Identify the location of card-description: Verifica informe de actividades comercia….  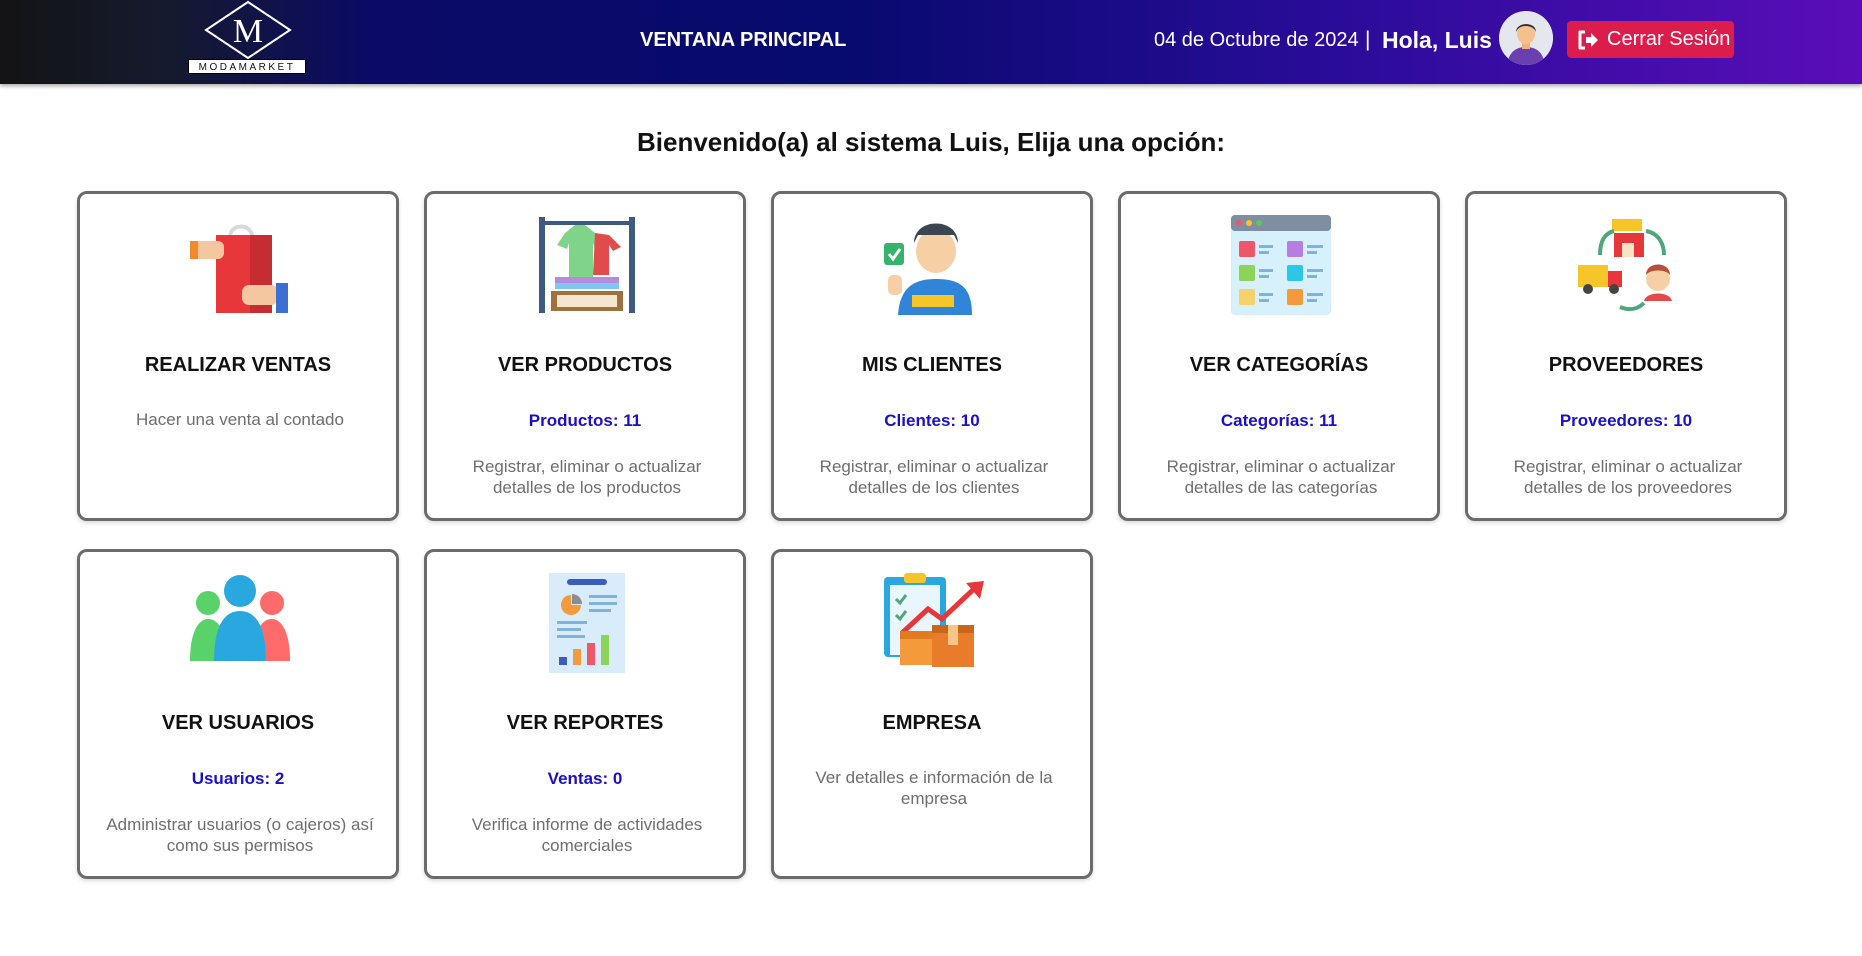
(587, 835).